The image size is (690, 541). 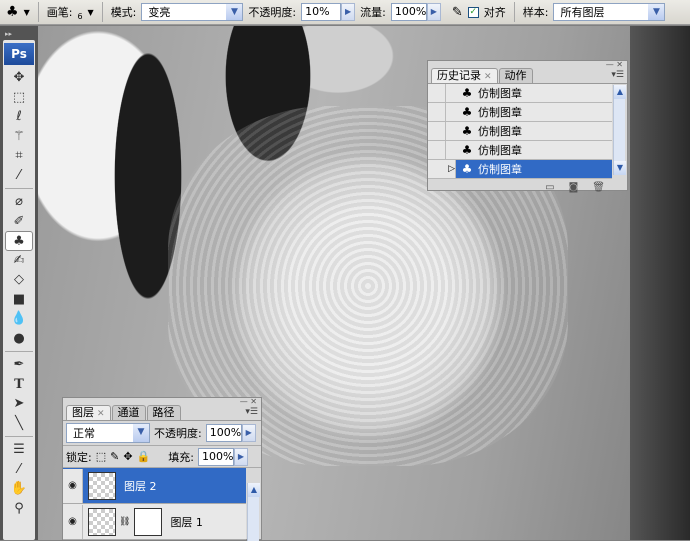 I want to click on history-list: ♣ 仿制图章 ♣ 仿制图章 ♣ 仿制图章 ♣ 仿制图章 ▷ ♣ 仿制图章, so click(x=520, y=131).